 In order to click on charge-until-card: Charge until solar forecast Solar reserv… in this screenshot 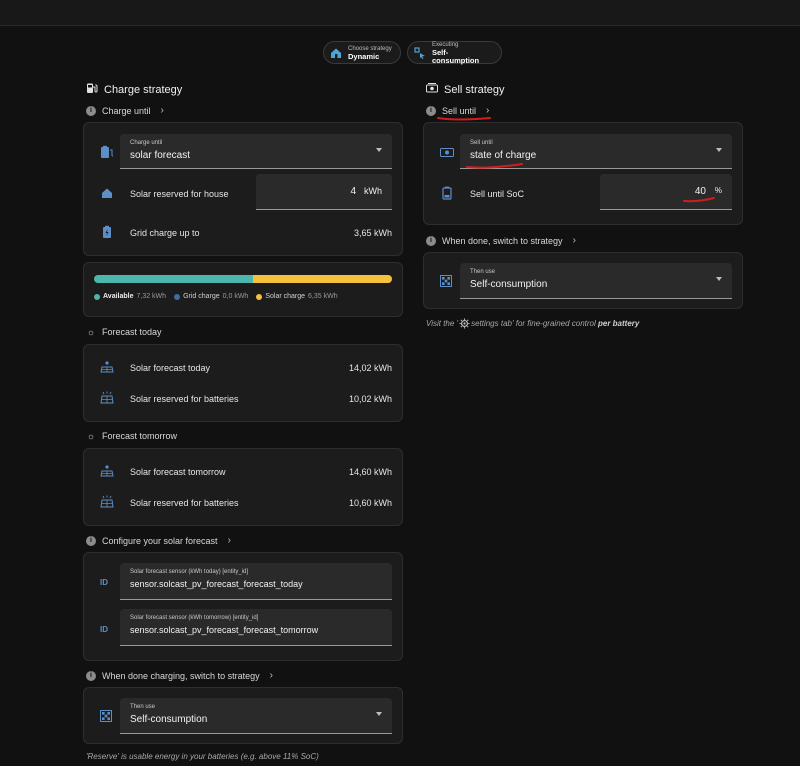, I will do `click(243, 189)`.